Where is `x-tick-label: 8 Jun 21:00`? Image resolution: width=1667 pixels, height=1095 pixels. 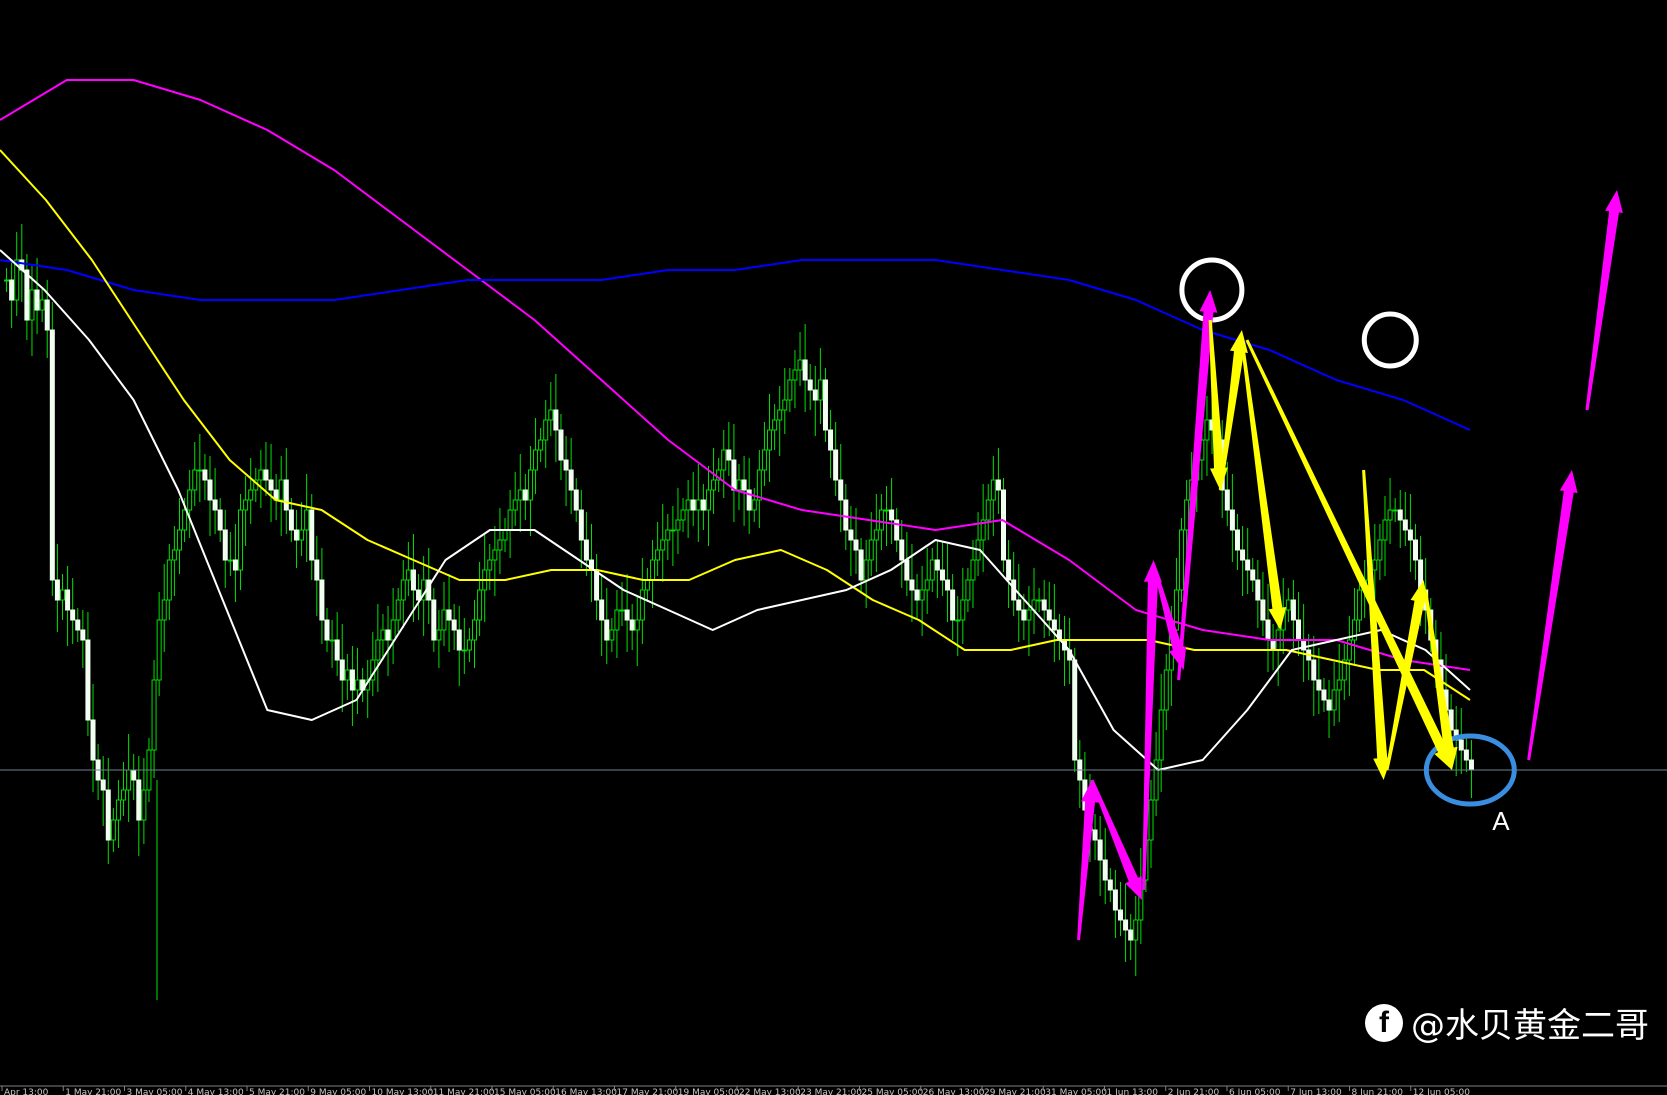
x-tick-label: 8 Jun 21:00 is located at coordinates (1378, 1091).